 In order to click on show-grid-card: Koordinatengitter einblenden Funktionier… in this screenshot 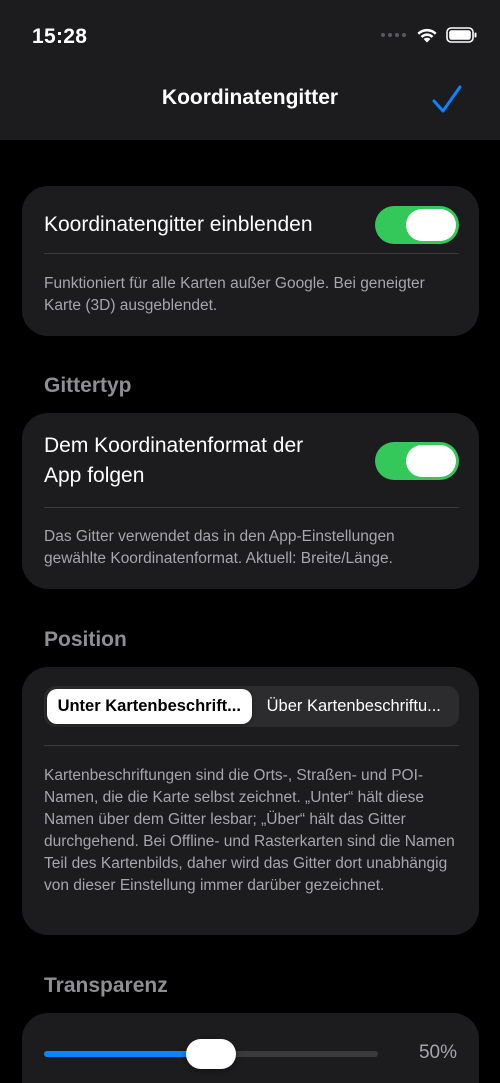, I will do `click(250, 261)`.